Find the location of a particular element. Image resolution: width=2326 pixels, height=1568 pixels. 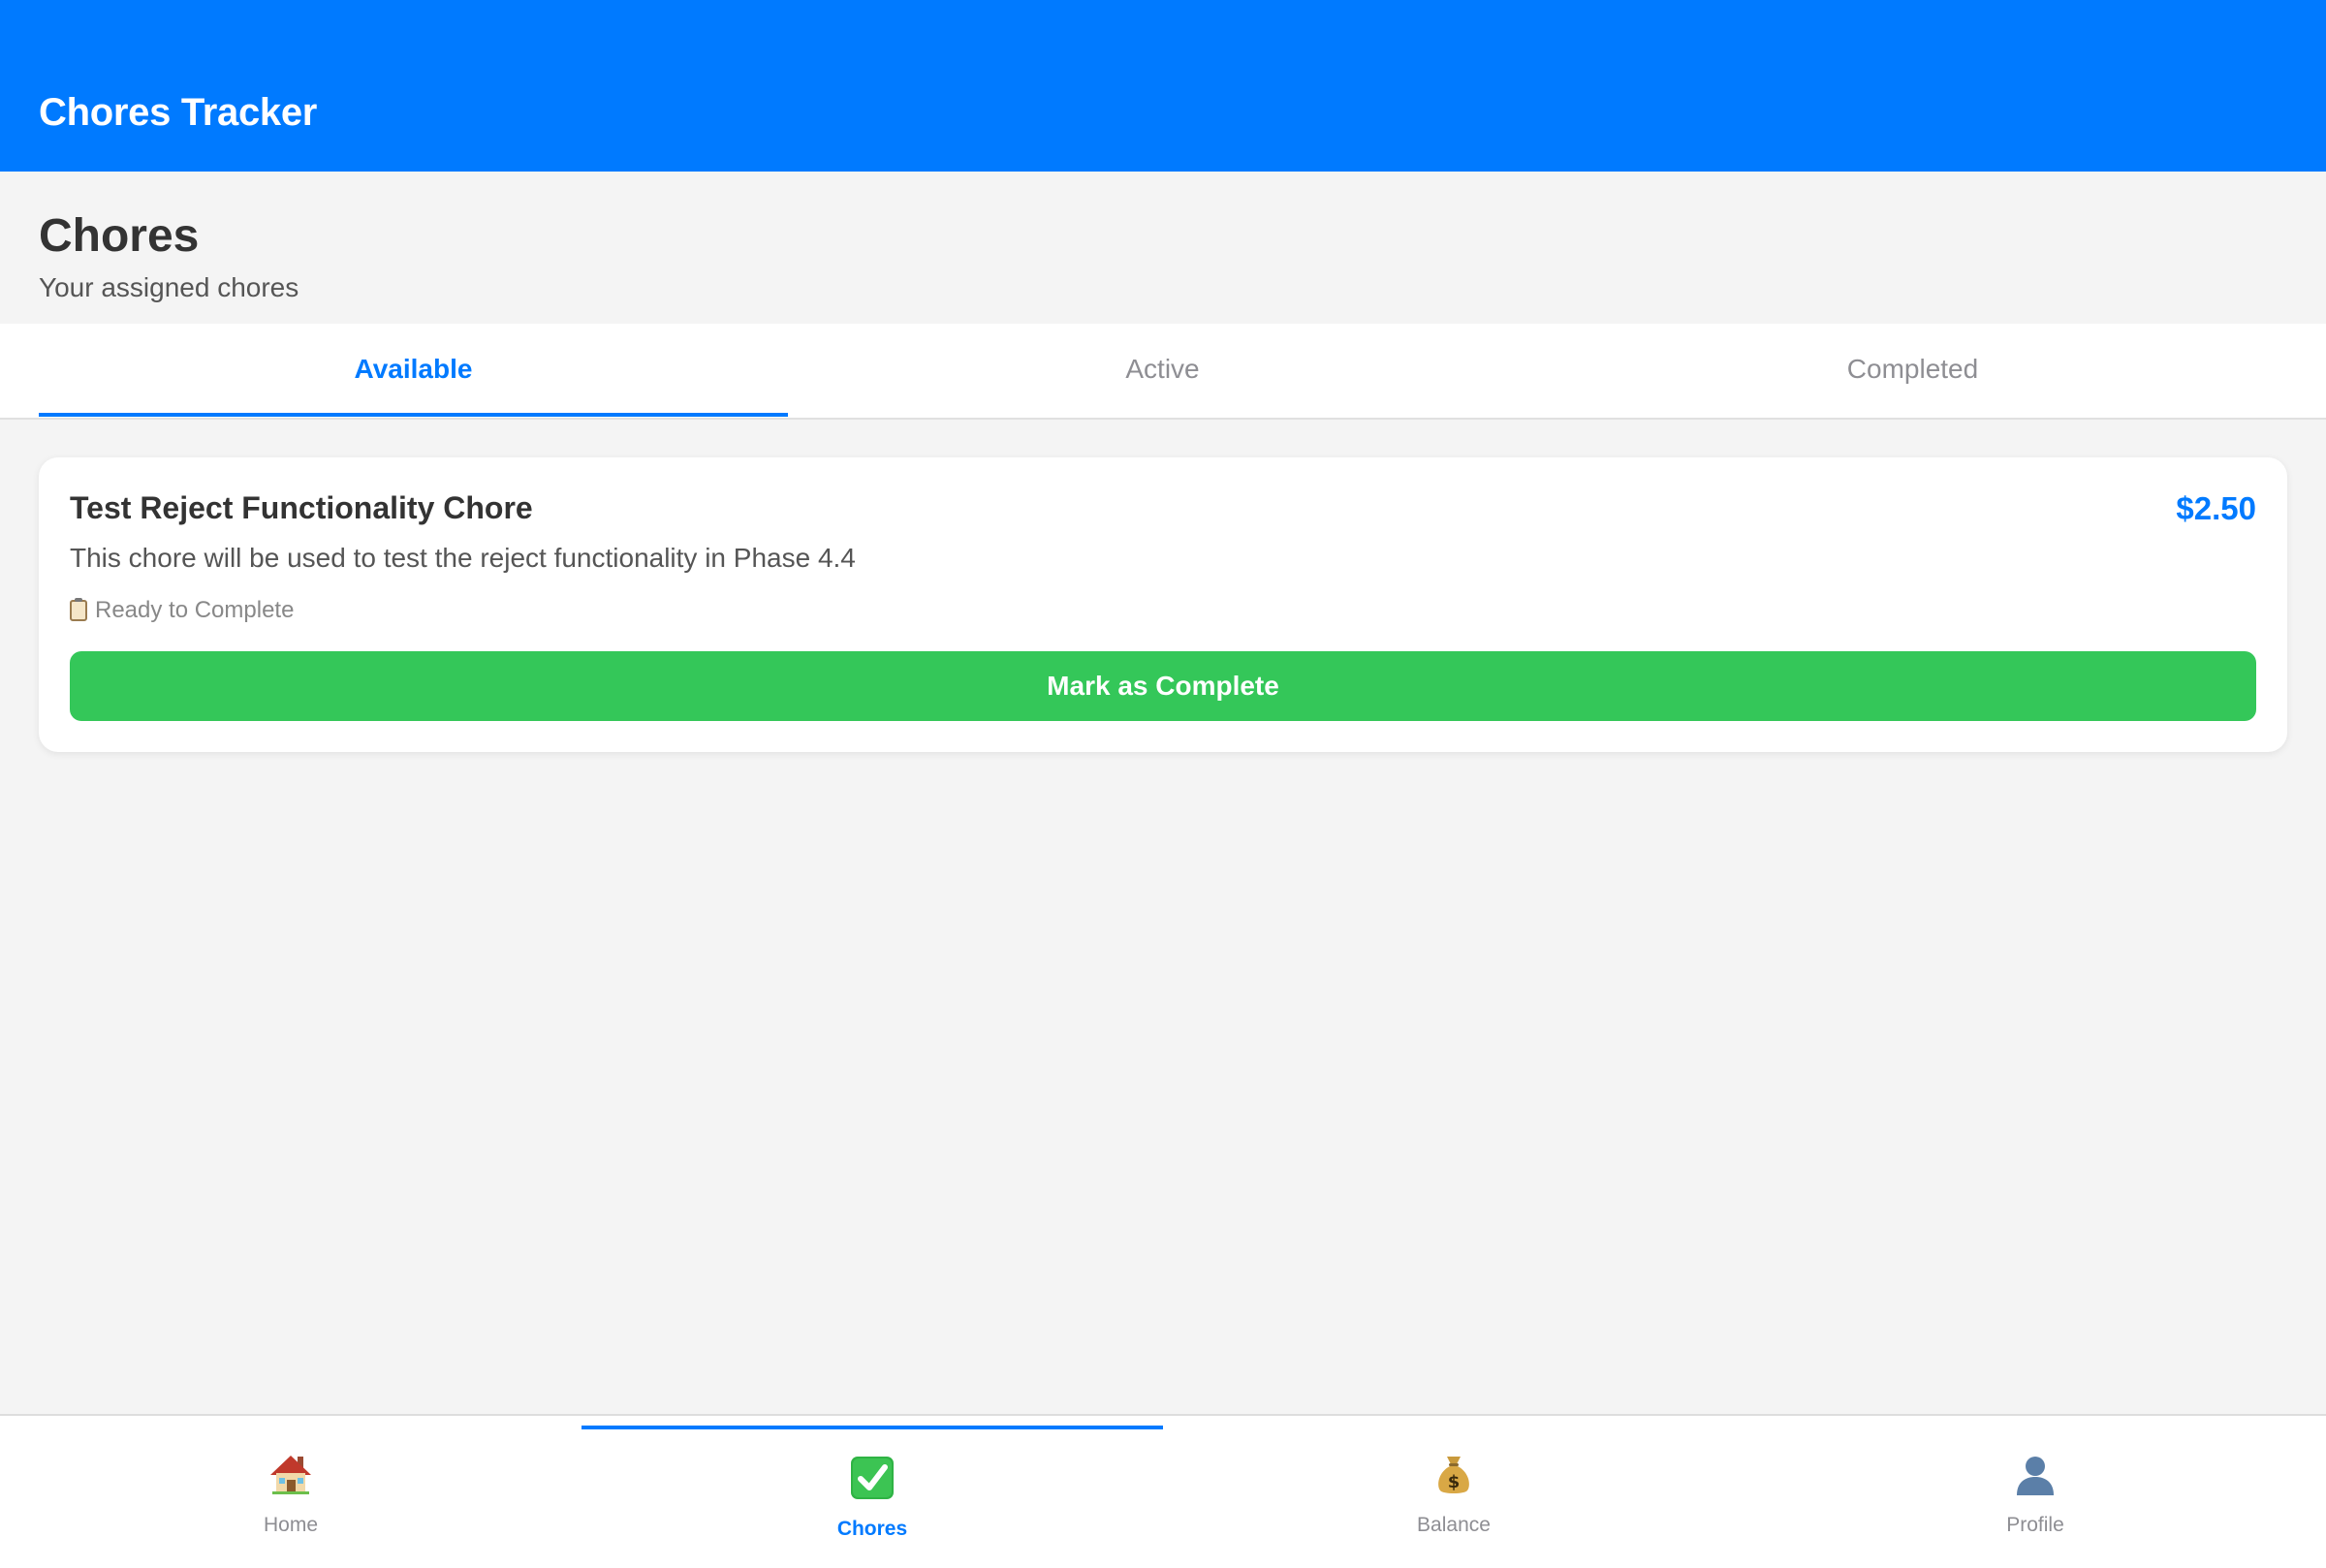

nav-label-balance: Balance is located at coordinates (1454, 1525).